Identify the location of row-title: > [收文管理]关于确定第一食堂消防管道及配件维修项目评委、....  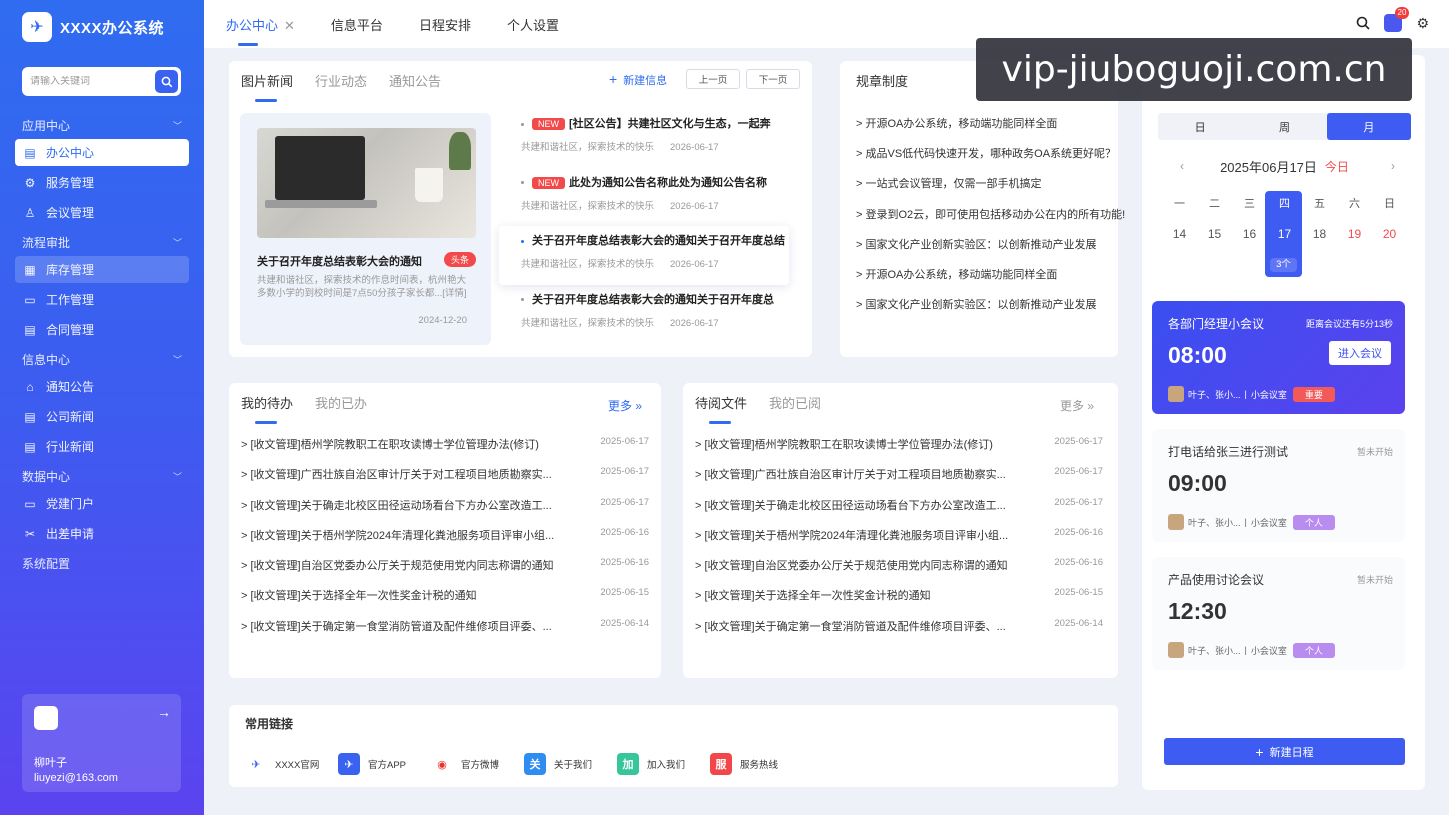
(850, 627).